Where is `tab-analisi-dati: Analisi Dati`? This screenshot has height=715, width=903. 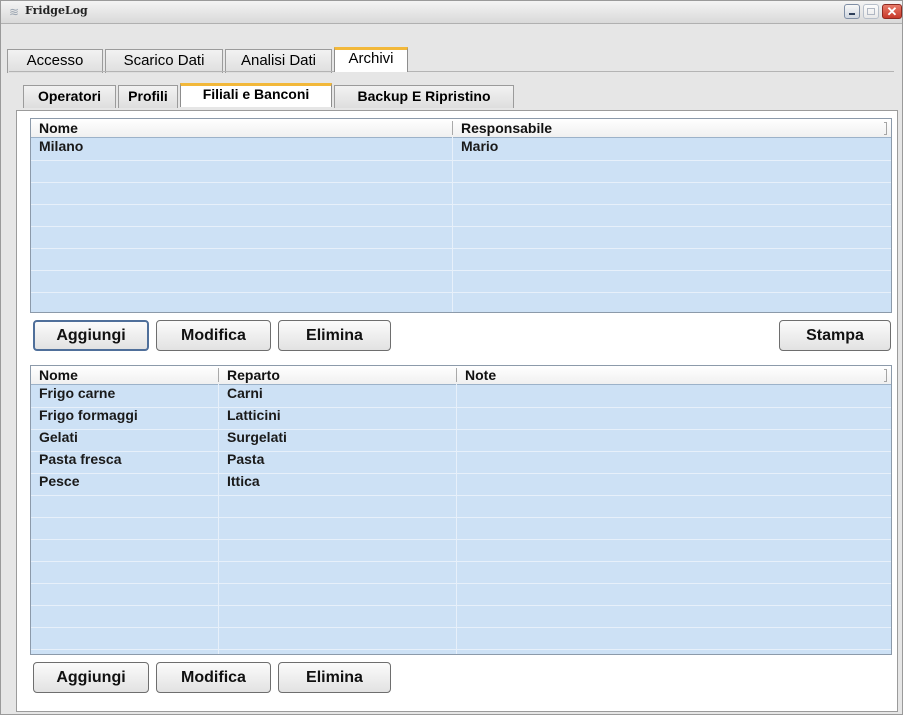
tab-analisi-dati: Analisi Dati is located at coordinates (278, 61).